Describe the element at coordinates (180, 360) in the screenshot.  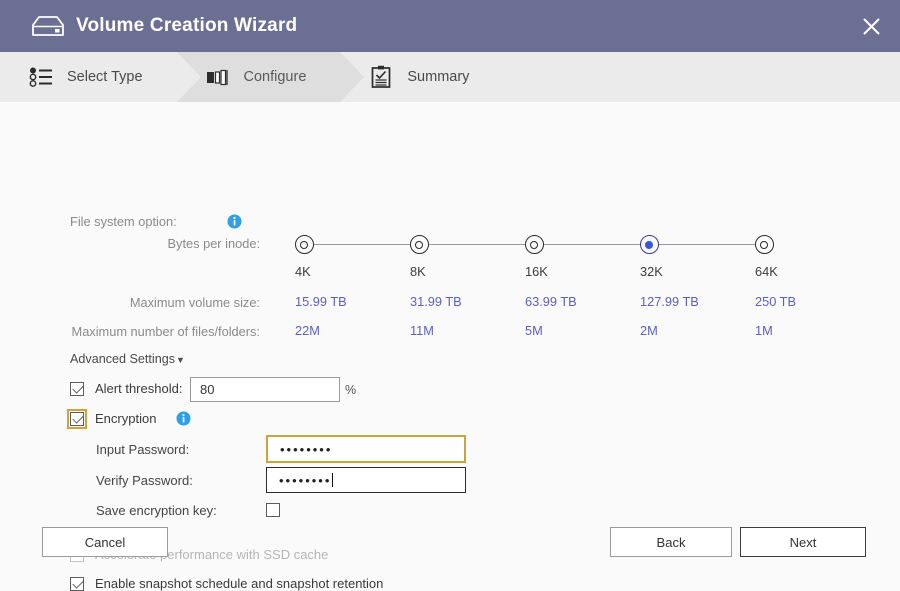
I see `chevron-down-icon: ▼` at that location.